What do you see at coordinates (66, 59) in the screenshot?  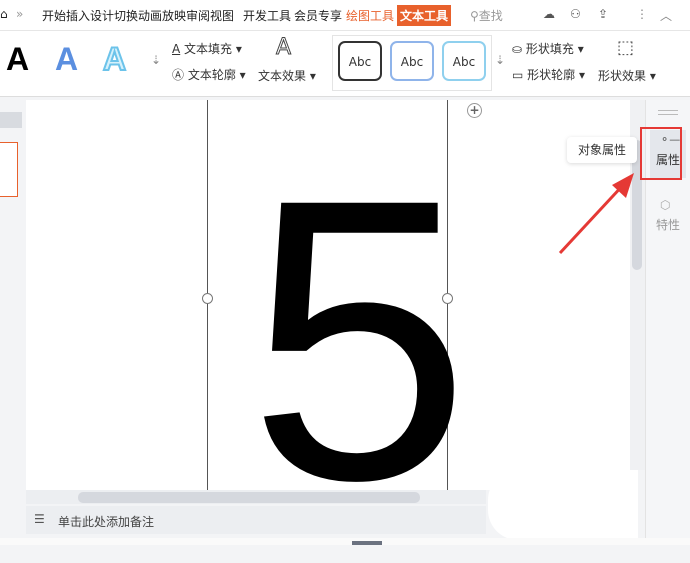 I see `text-style-blue: A` at bounding box center [66, 59].